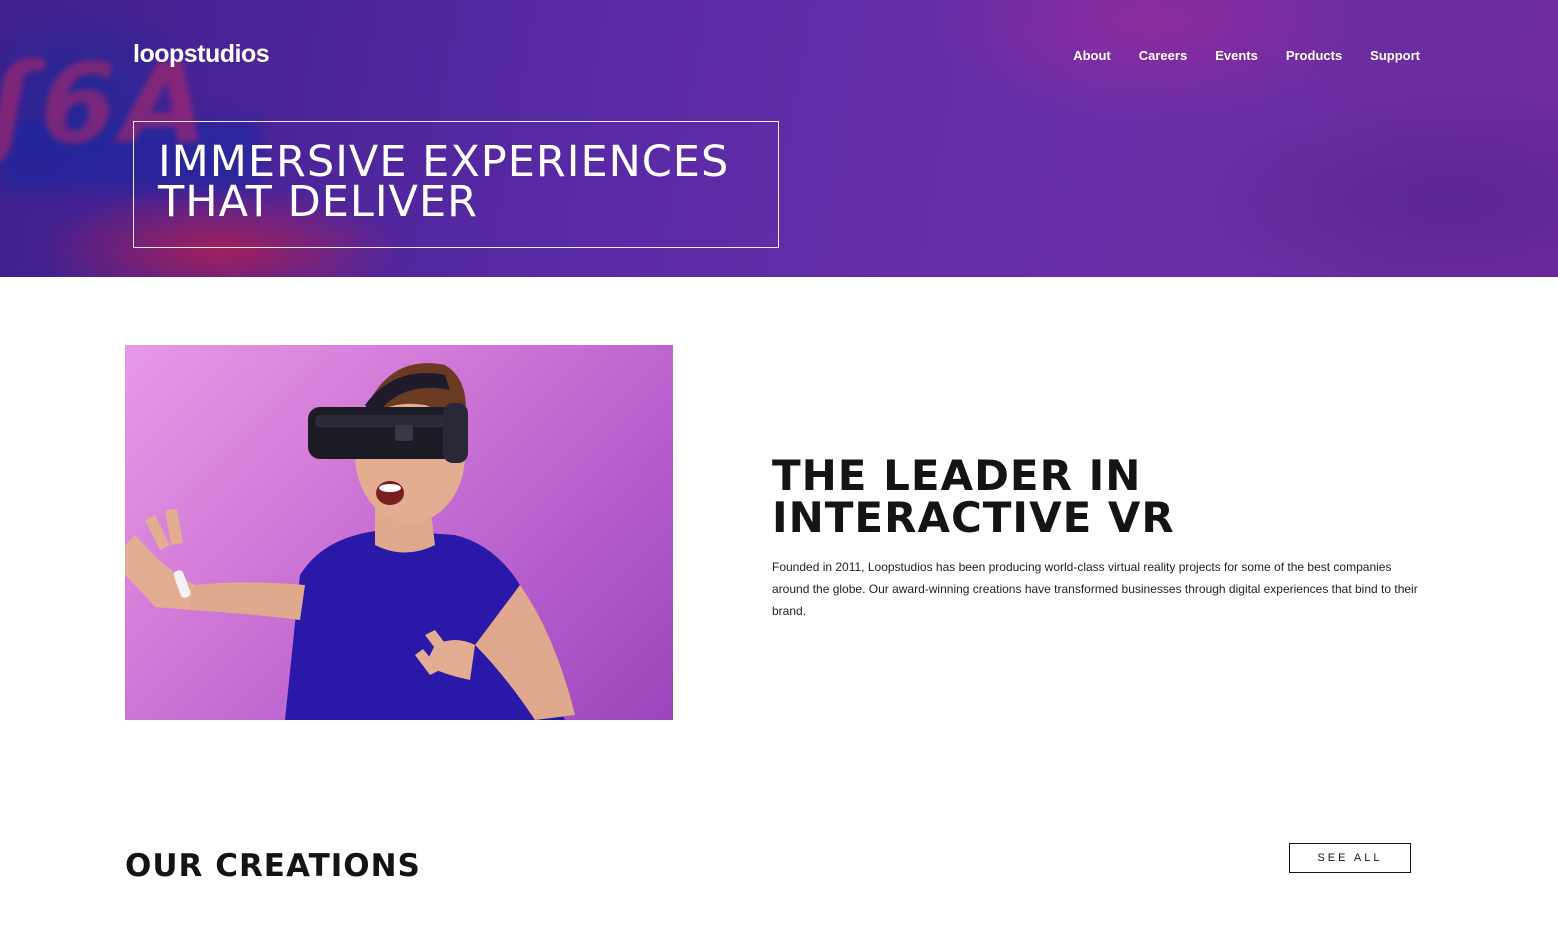 Image resolution: width=1558 pixels, height=930 pixels. Describe the element at coordinates (1350, 858) in the screenshot. I see `see-all-button: SEE ALL` at that location.